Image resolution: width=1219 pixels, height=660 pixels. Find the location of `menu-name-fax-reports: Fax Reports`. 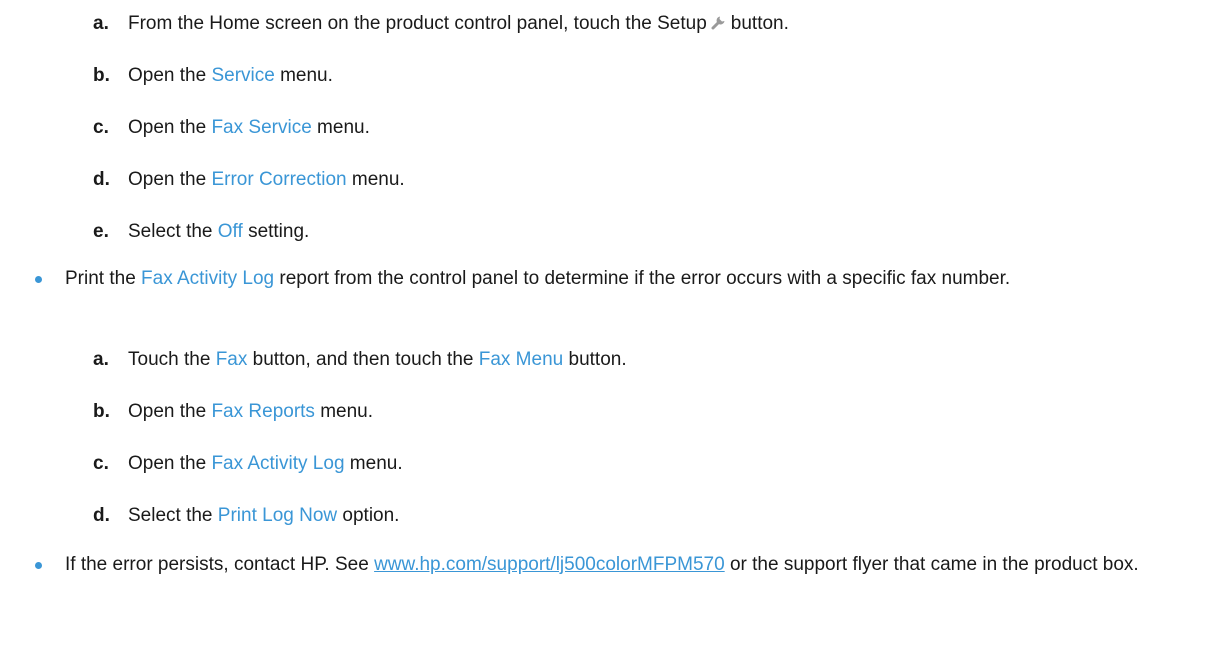

menu-name-fax-reports: Fax Reports is located at coordinates (263, 411).